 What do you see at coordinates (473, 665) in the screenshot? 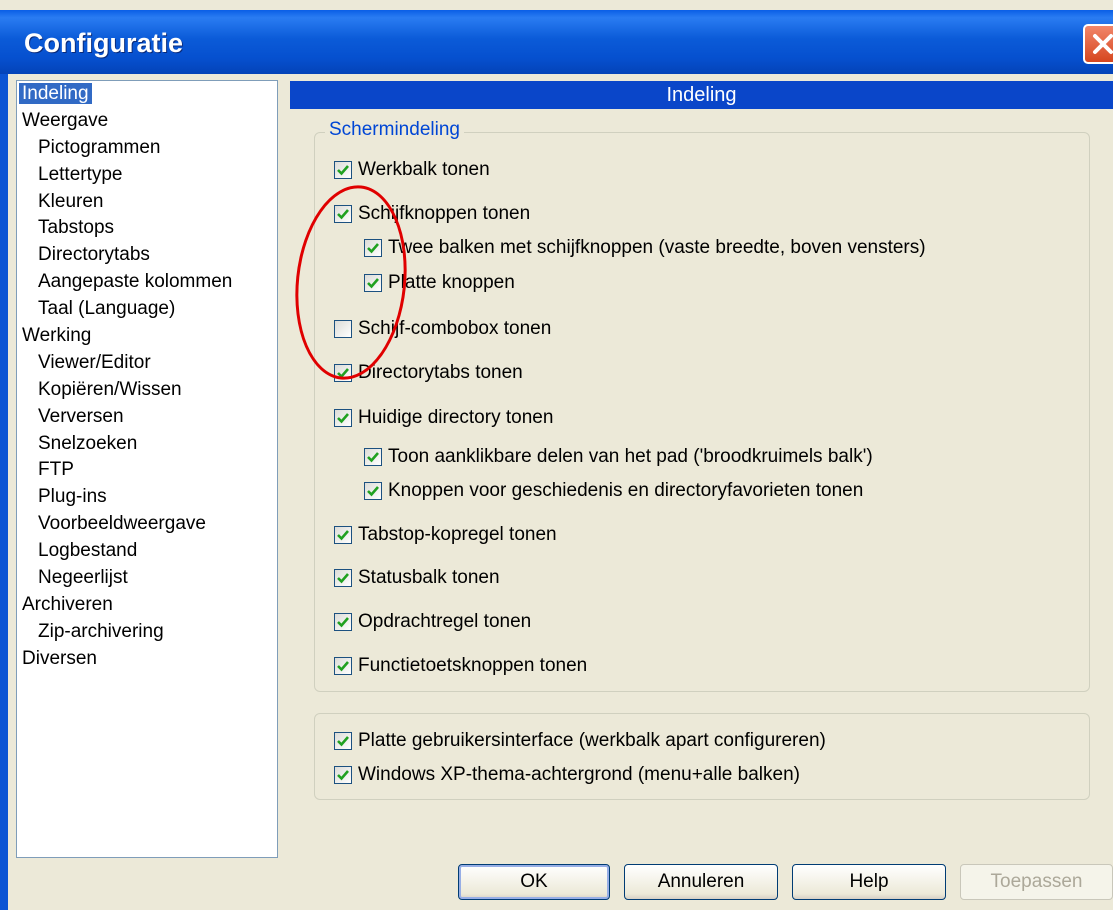
I see `option-label: Functietoetsknoppen tonen` at bounding box center [473, 665].